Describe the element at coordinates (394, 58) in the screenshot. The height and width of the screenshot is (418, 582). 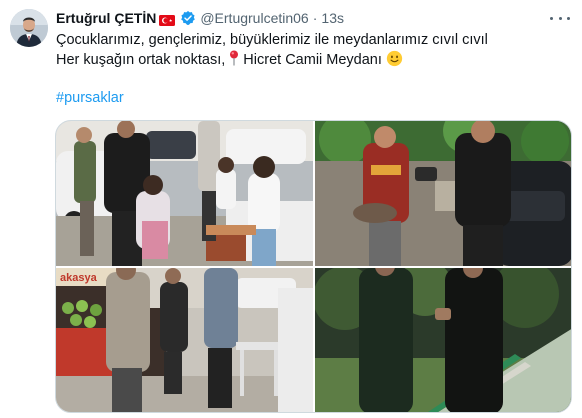
I see `slightly-smiling-face-icon` at that location.